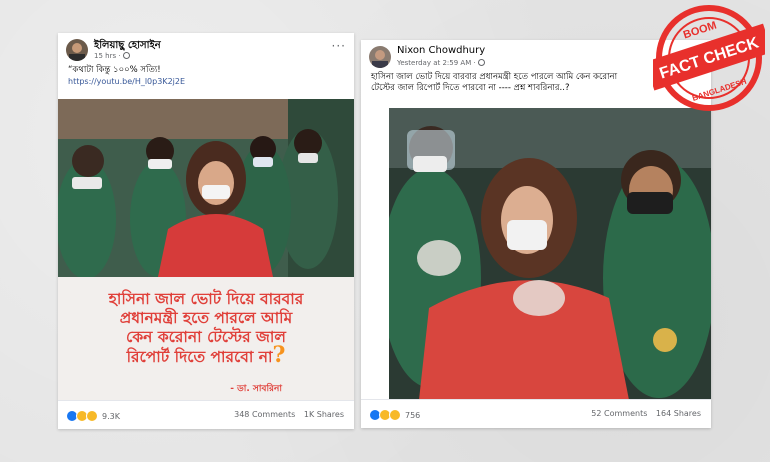 The image size is (770, 462). What do you see at coordinates (324, 414) in the screenshot?
I see `shares-count: 1K Shares` at bounding box center [324, 414].